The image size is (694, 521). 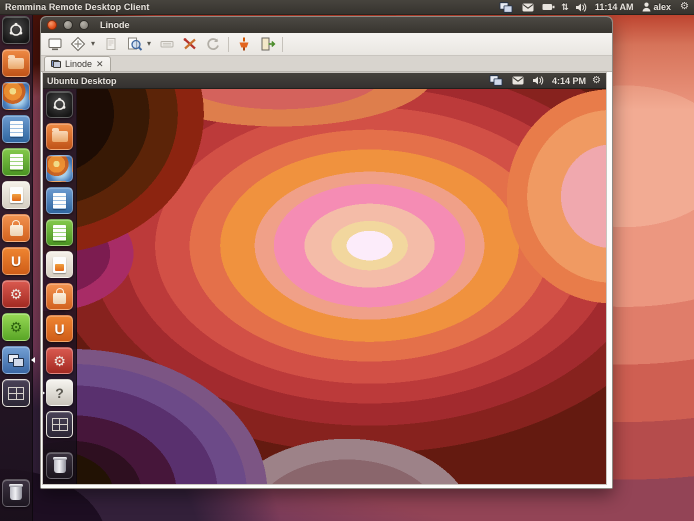 I want to click on presentation-glyph, so click(x=16, y=195).